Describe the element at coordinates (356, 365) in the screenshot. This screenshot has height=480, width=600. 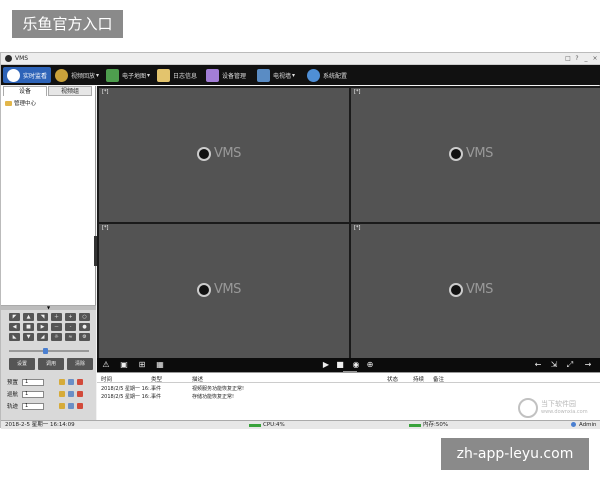
I see `snapshot-icon: ◉` at that location.